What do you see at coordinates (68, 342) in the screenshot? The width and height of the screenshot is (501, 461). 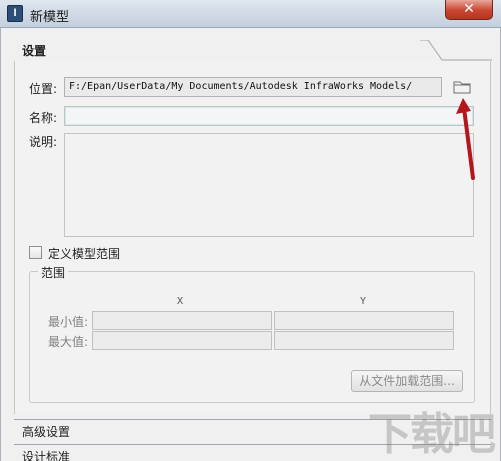 I see `max-value-label: 最大值:` at bounding box center [68, 342].